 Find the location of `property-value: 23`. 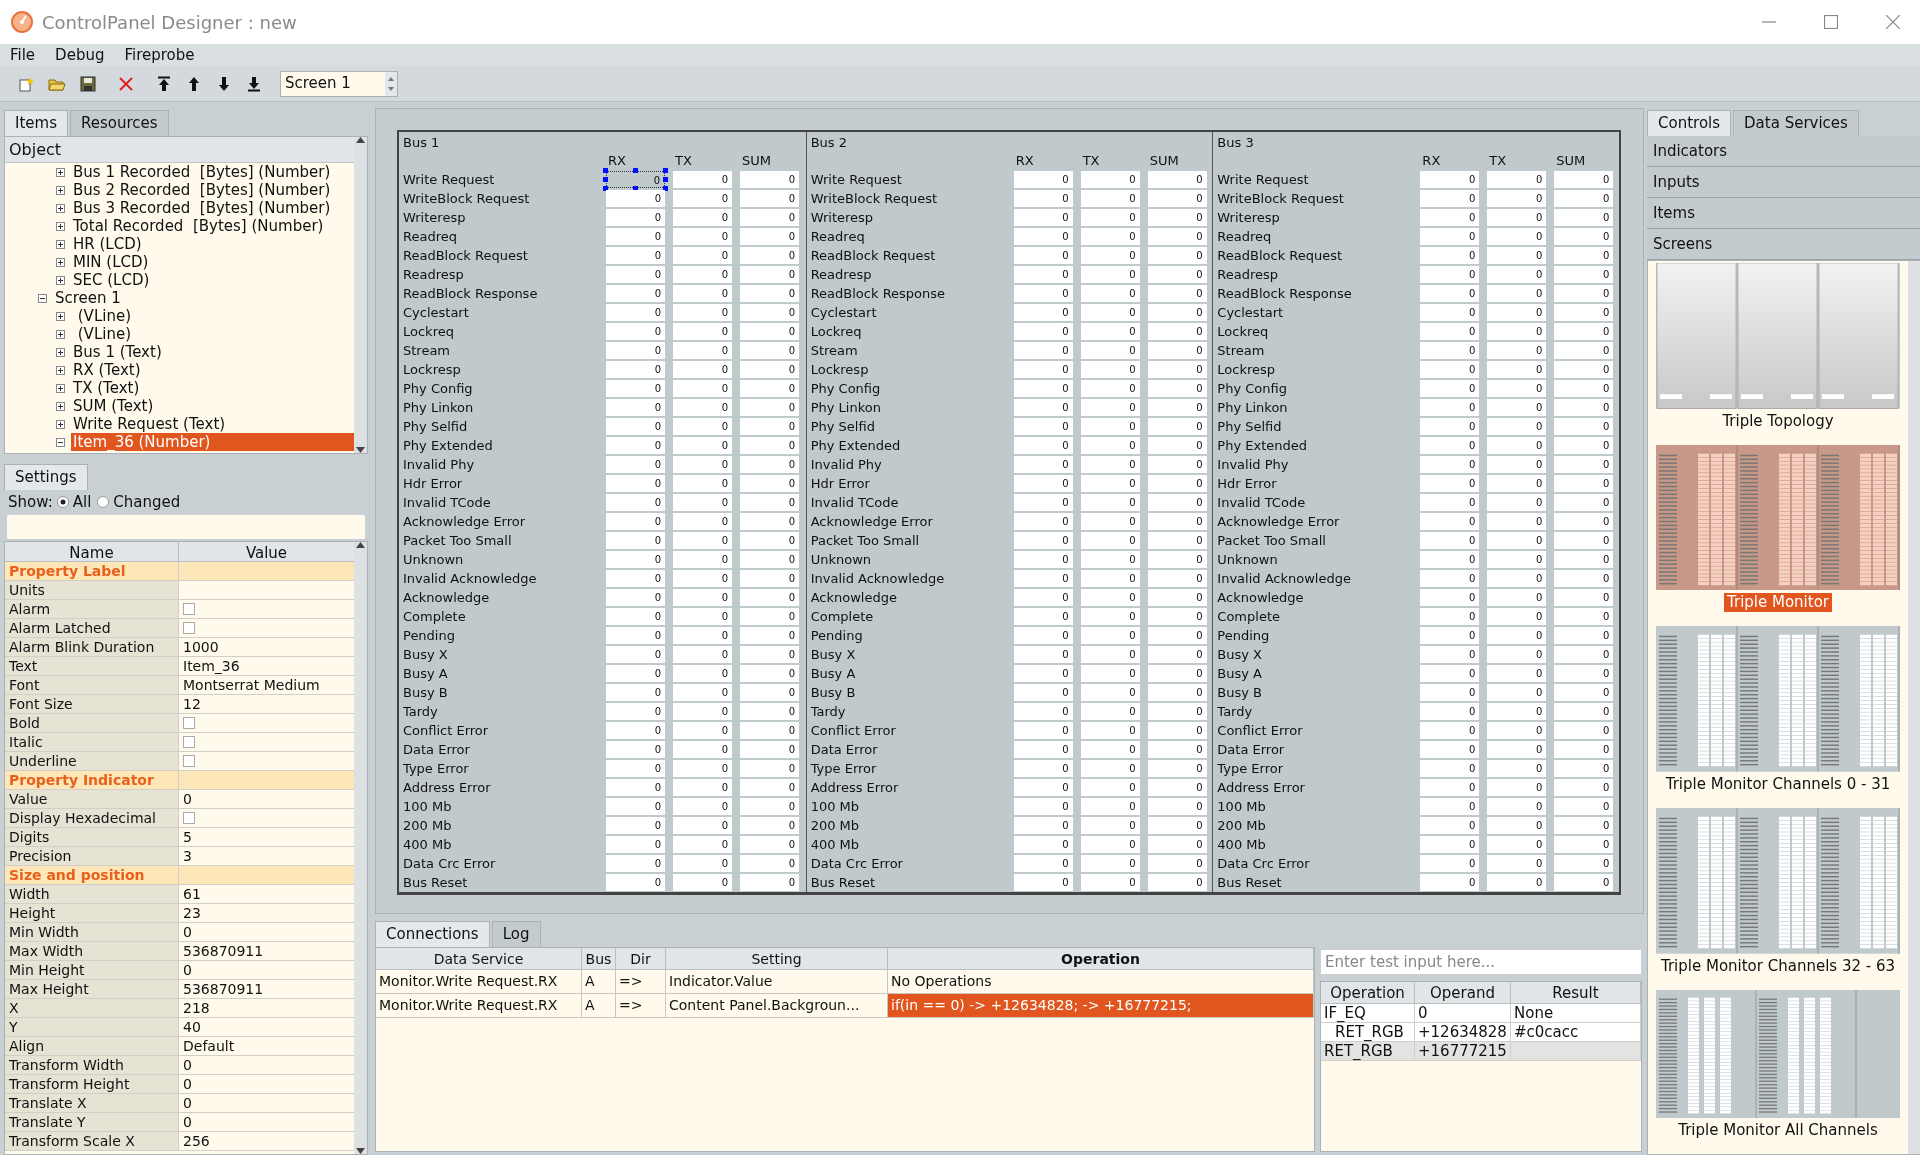

property-value: 23 is located at coordinates (192, 913).